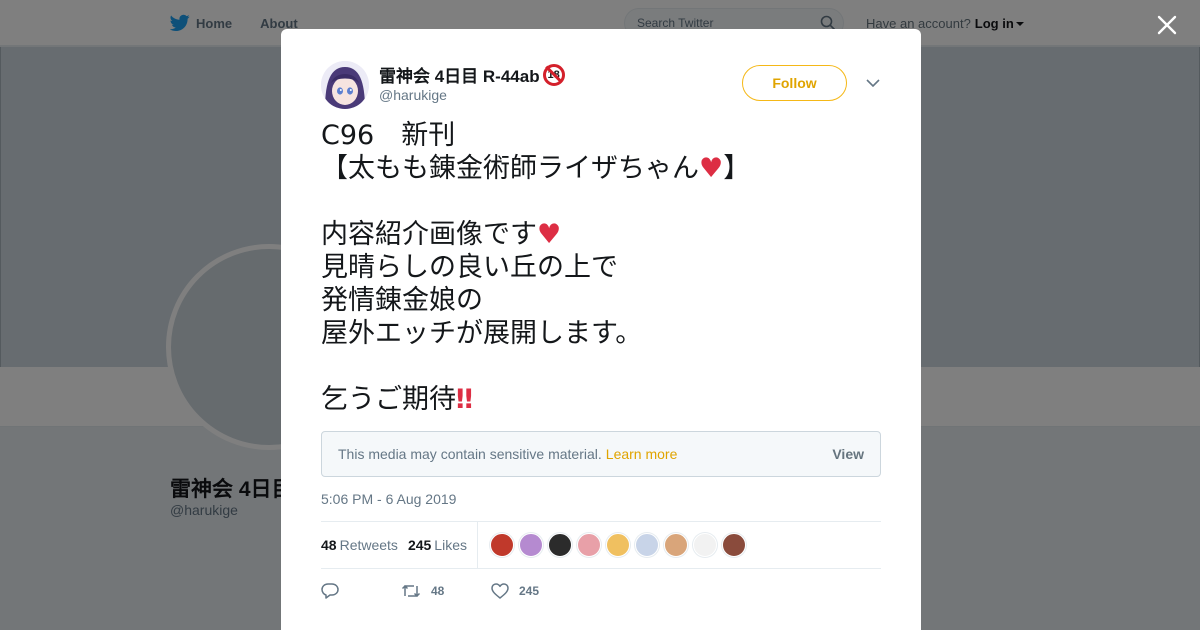  I want to click on tweet-line: C96 新刊, so click(611, 135).